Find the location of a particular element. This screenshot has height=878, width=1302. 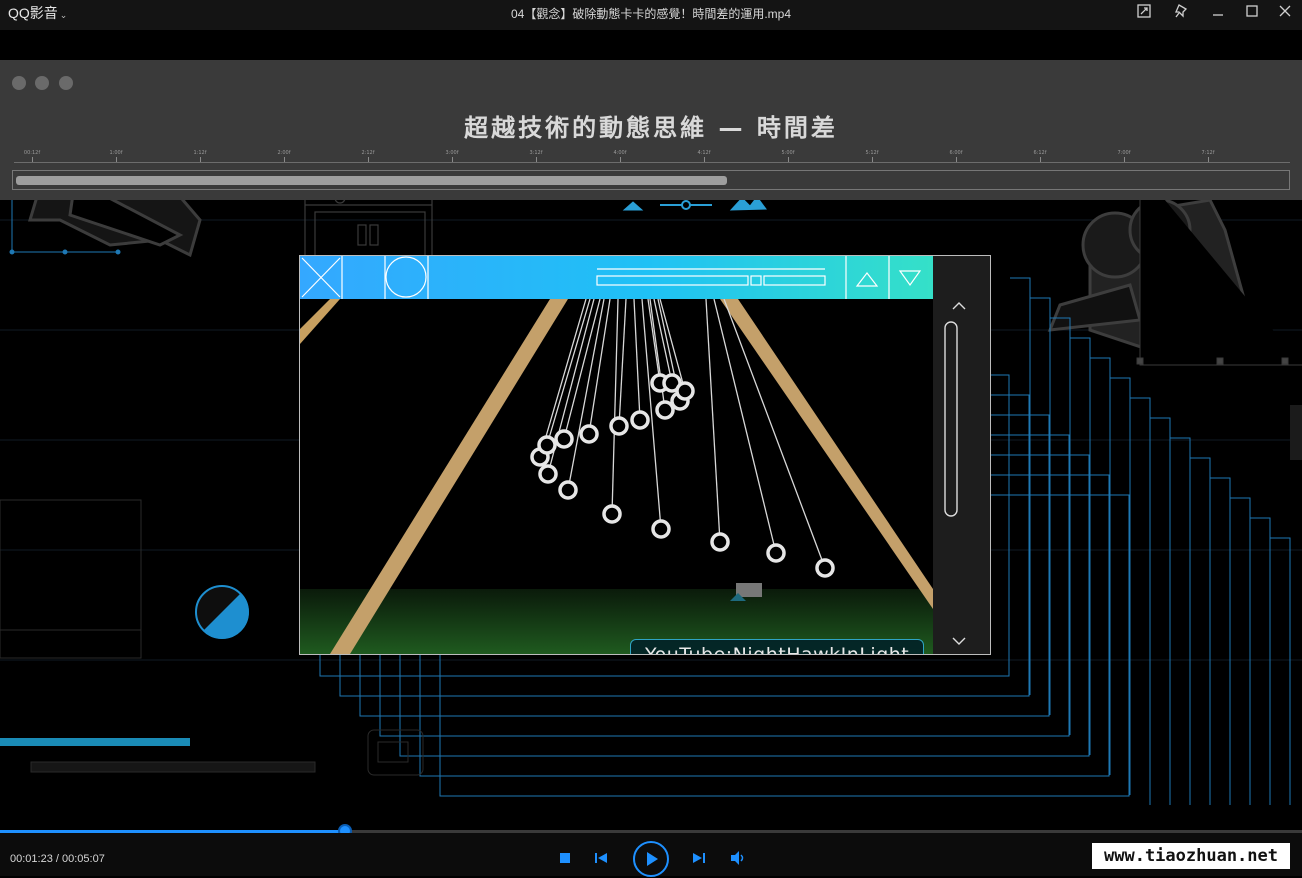

inner-window-header is located at coordinates (616, 277).